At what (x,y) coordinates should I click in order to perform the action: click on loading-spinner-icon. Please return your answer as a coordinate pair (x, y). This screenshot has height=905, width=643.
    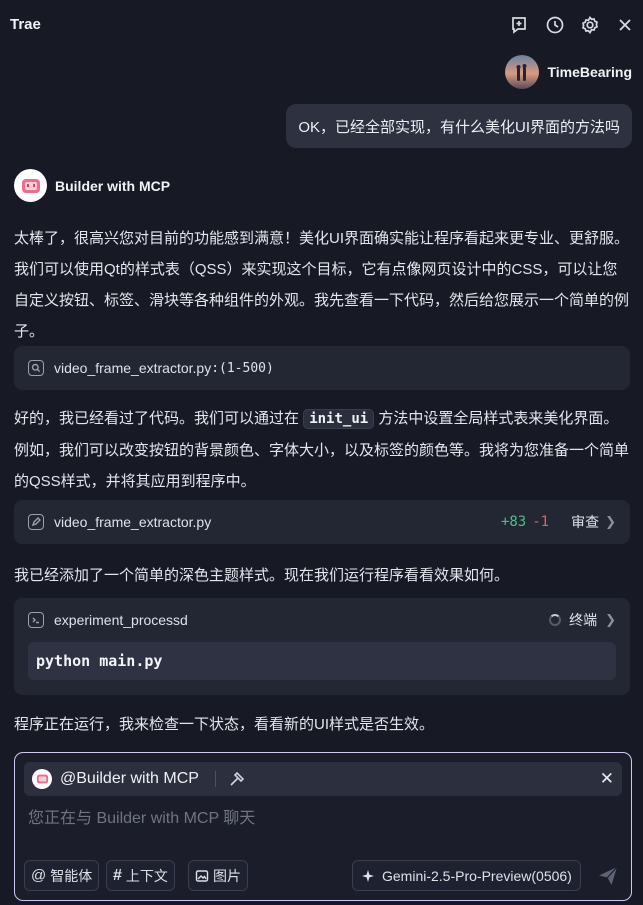
    Looking at the image, I should click on (555, 620).